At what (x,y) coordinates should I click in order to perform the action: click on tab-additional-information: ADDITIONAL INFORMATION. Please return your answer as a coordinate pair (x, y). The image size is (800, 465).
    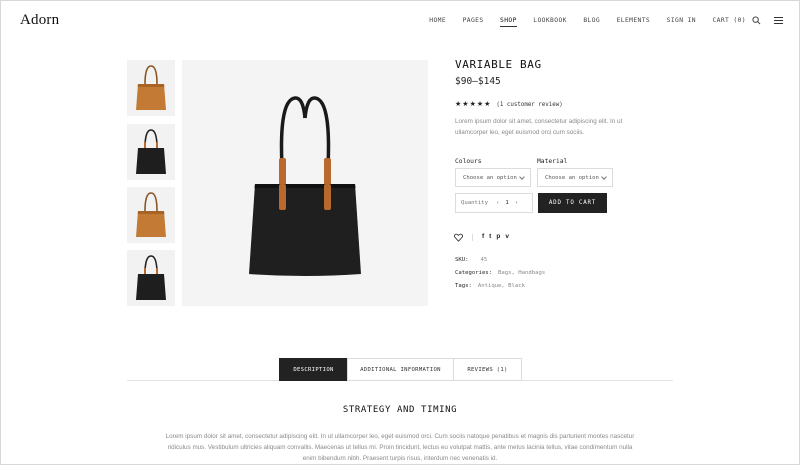
    Looking at the image, I should click on (400, 369).